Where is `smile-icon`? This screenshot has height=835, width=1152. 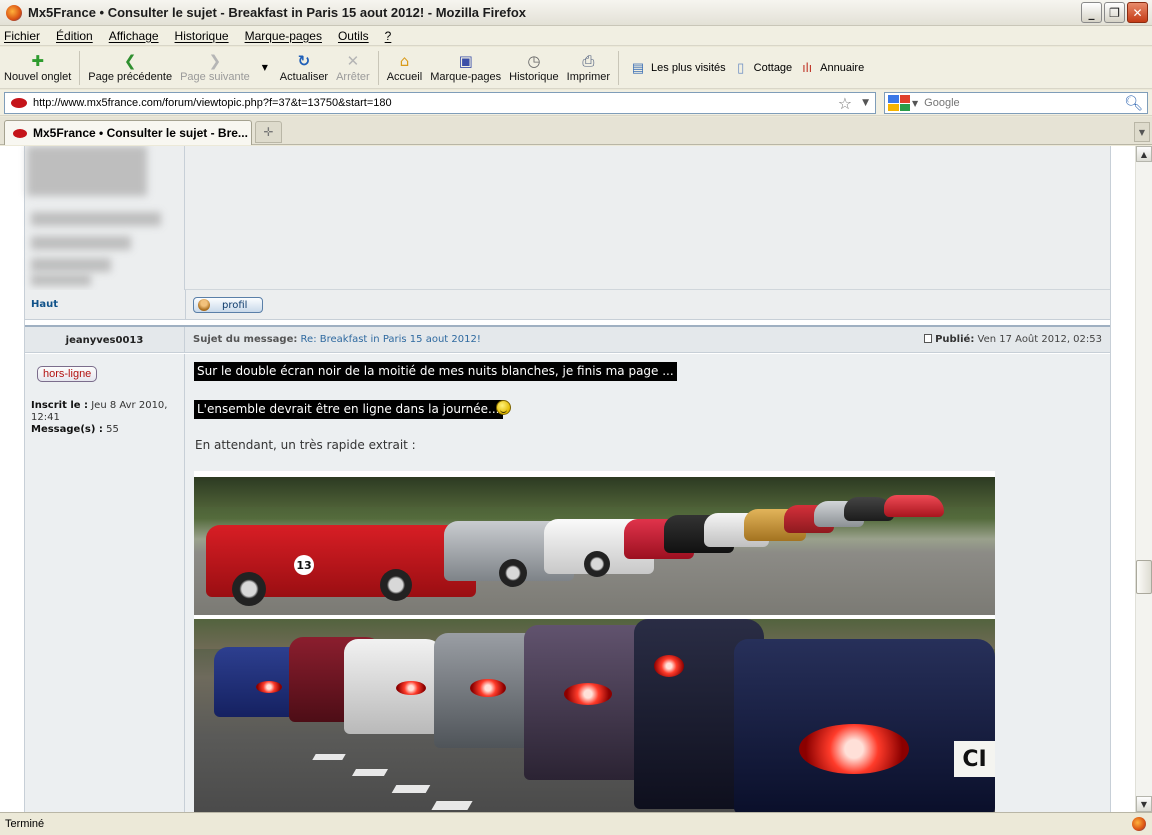 smile-icon is located at coordinates (503, 407).